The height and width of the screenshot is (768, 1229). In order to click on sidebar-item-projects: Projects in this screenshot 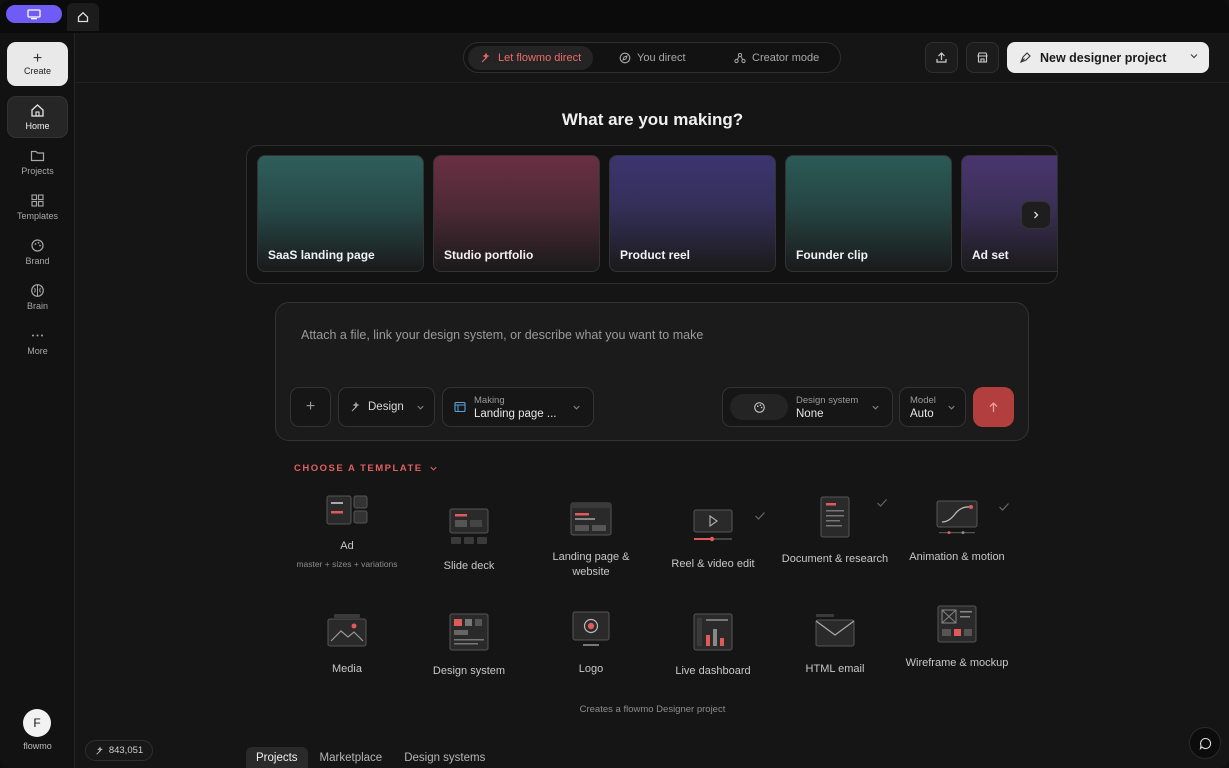, I will do `click(37, 162)`.